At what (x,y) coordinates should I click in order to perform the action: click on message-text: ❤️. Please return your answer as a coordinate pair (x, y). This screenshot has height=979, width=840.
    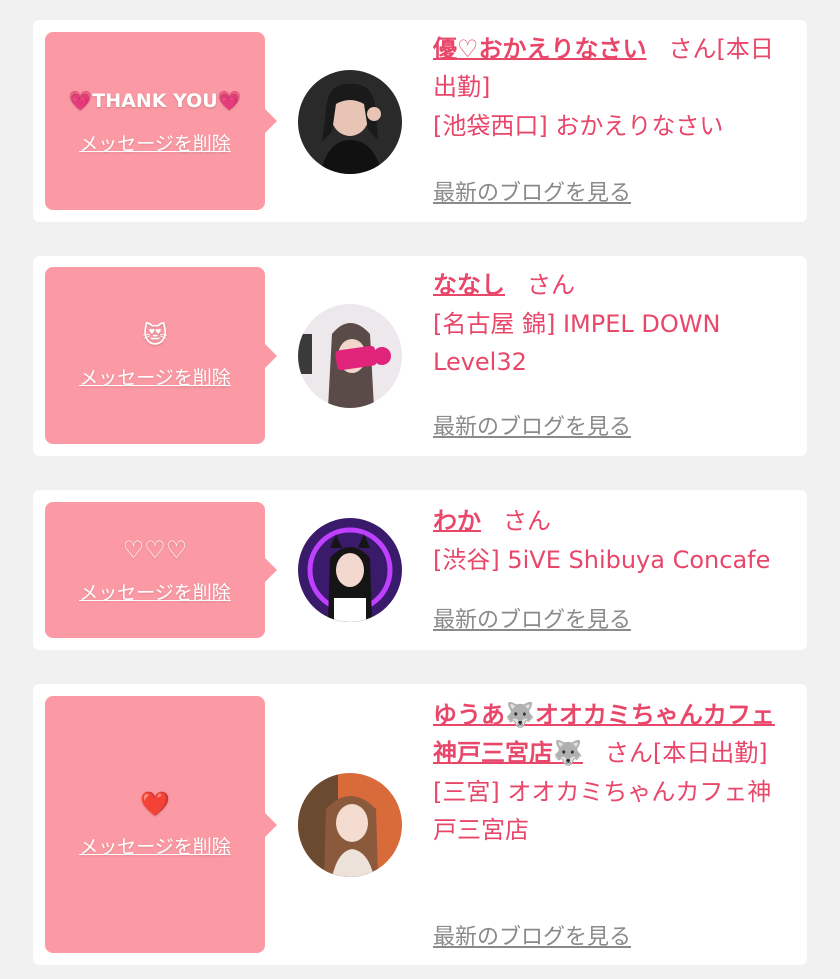
    Looking at the image, I should click on (155, 804).